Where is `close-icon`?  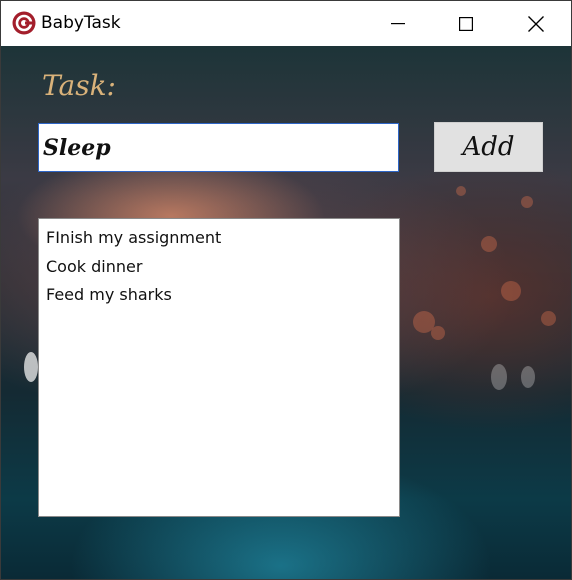 close-icon is located at coordinates (536, 23).